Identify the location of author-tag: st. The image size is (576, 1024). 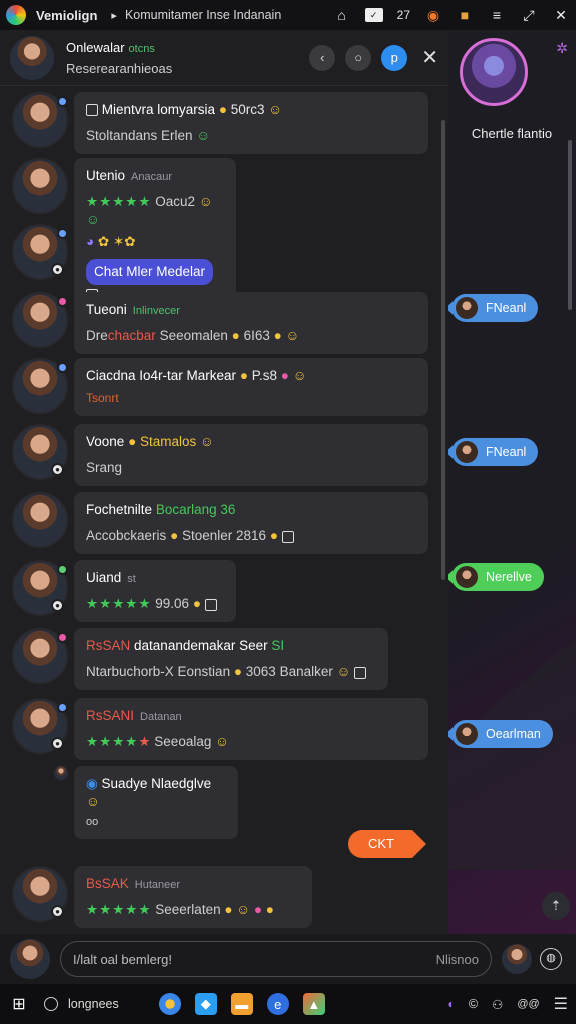
(131, 579).